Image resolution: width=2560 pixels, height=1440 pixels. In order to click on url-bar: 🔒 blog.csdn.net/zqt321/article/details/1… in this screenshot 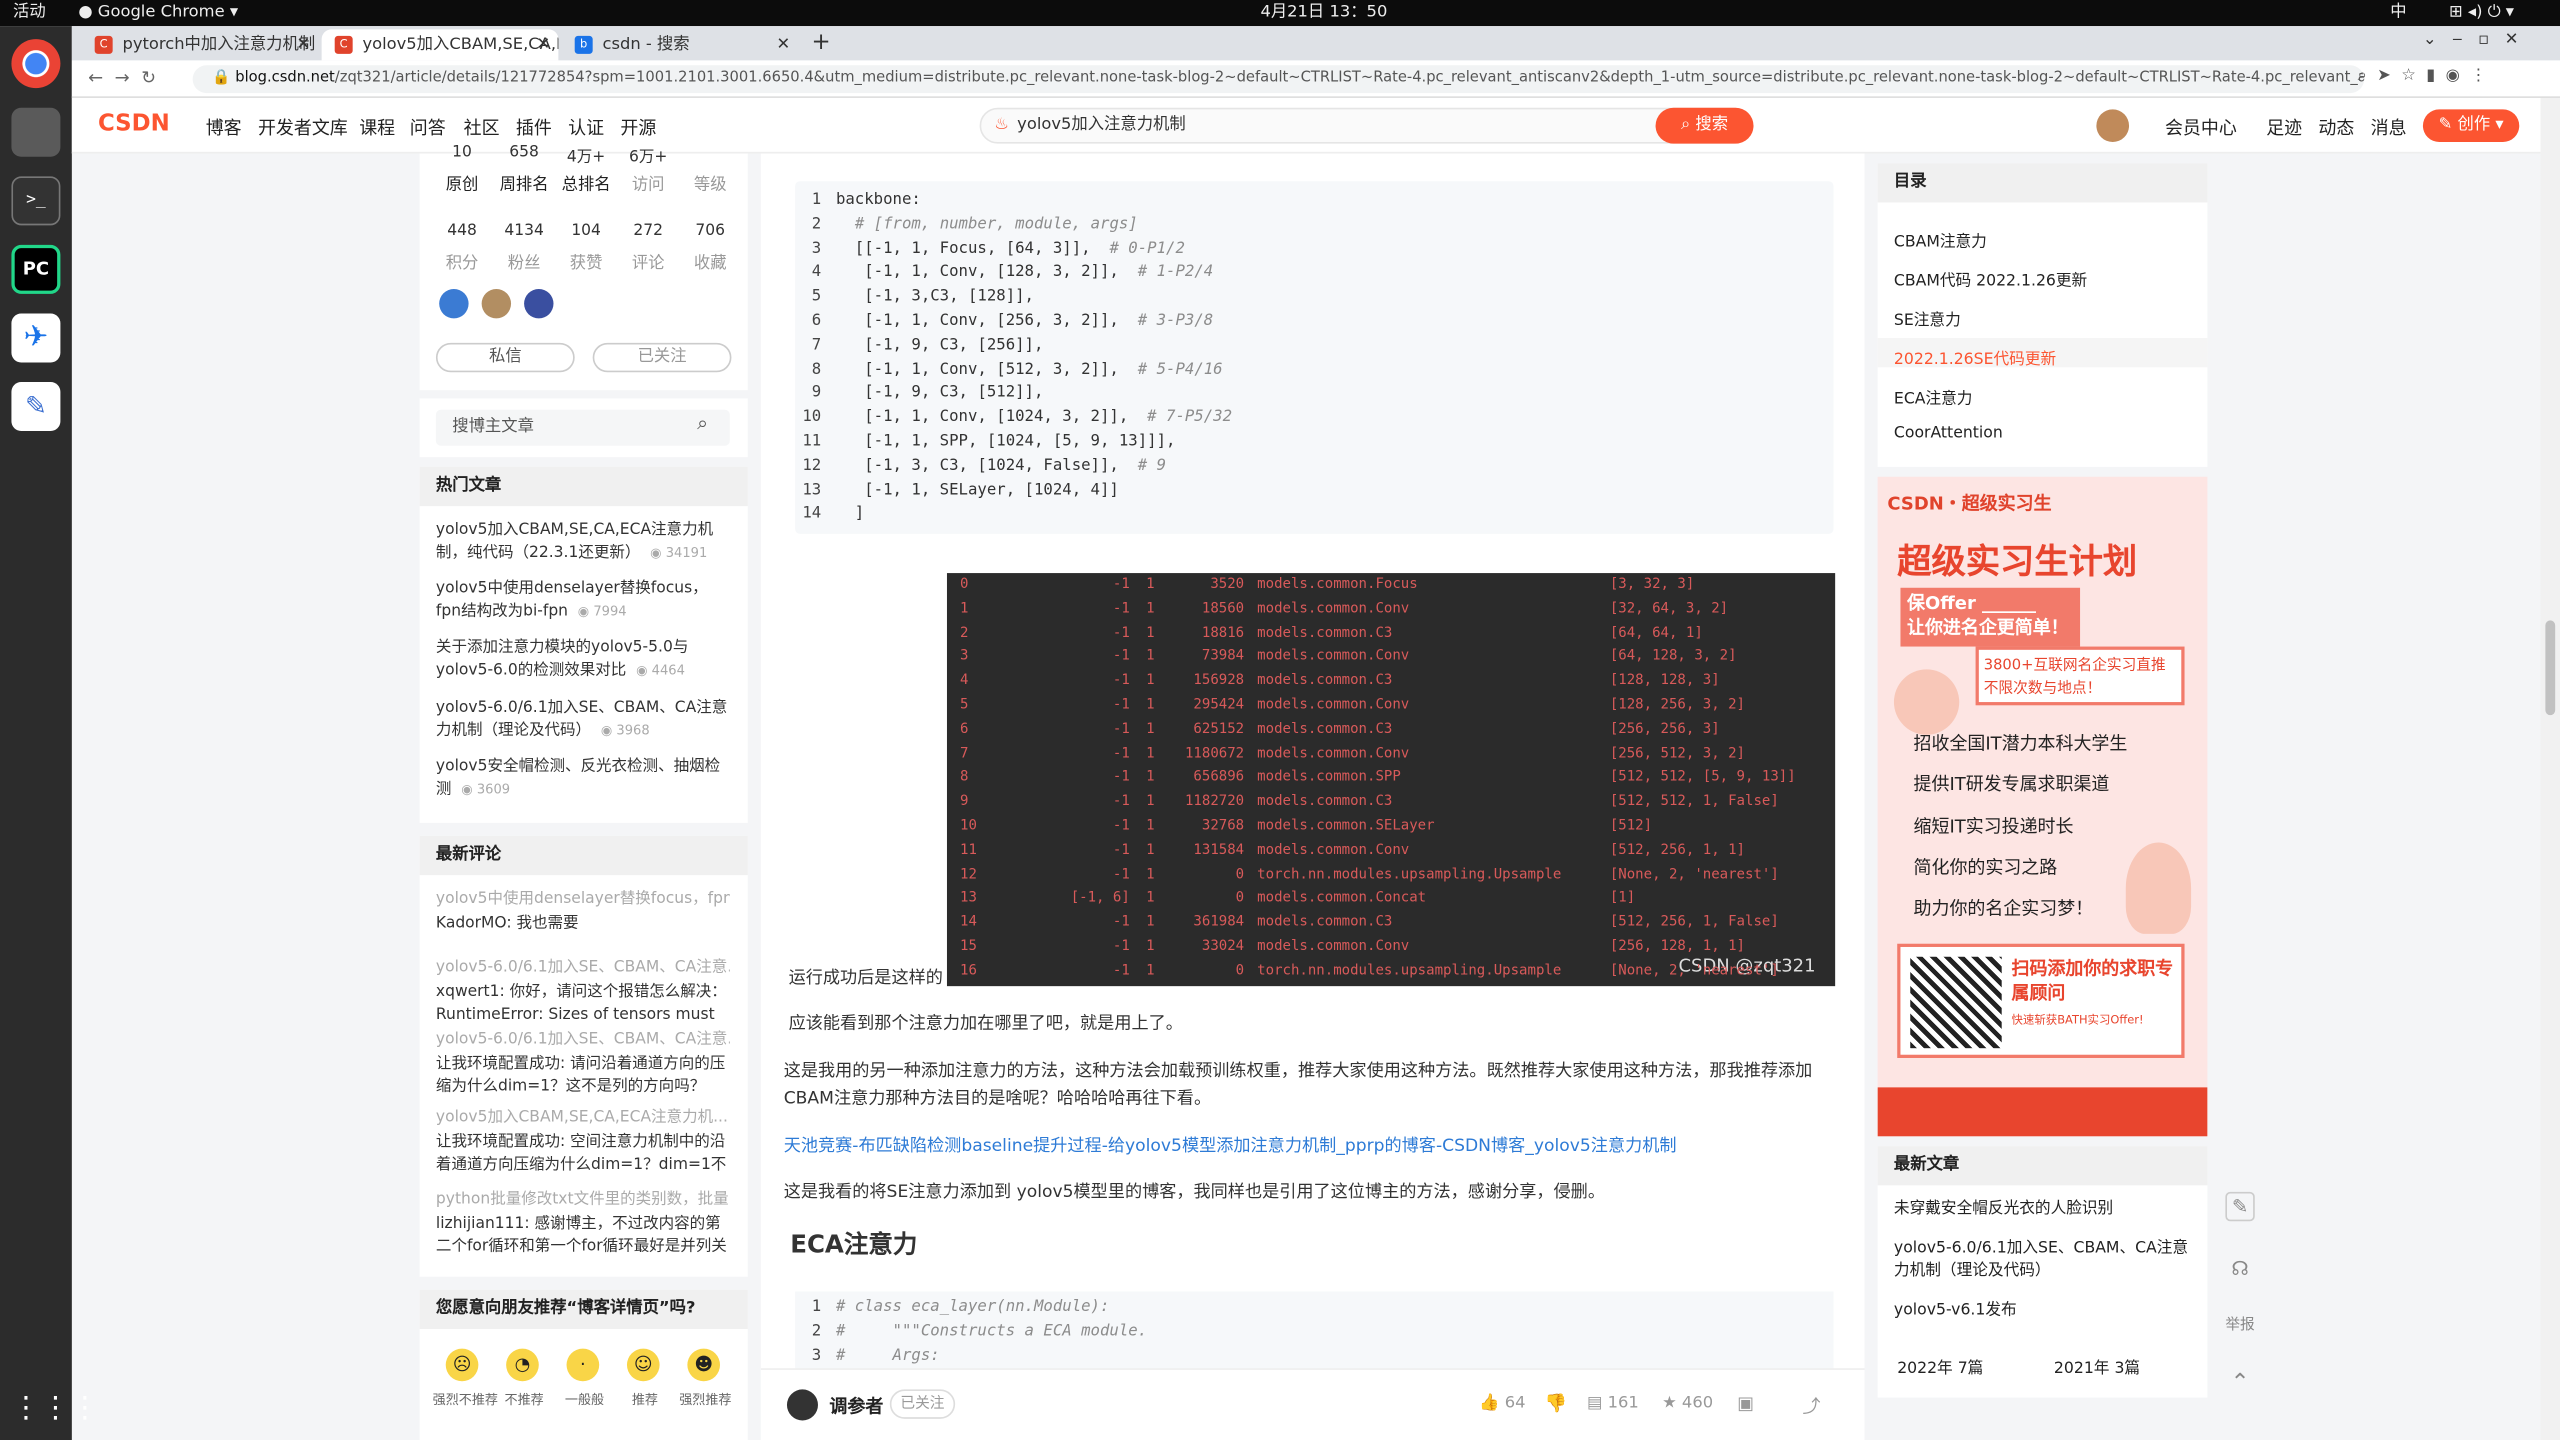, I will do `click(1278, 79)`.